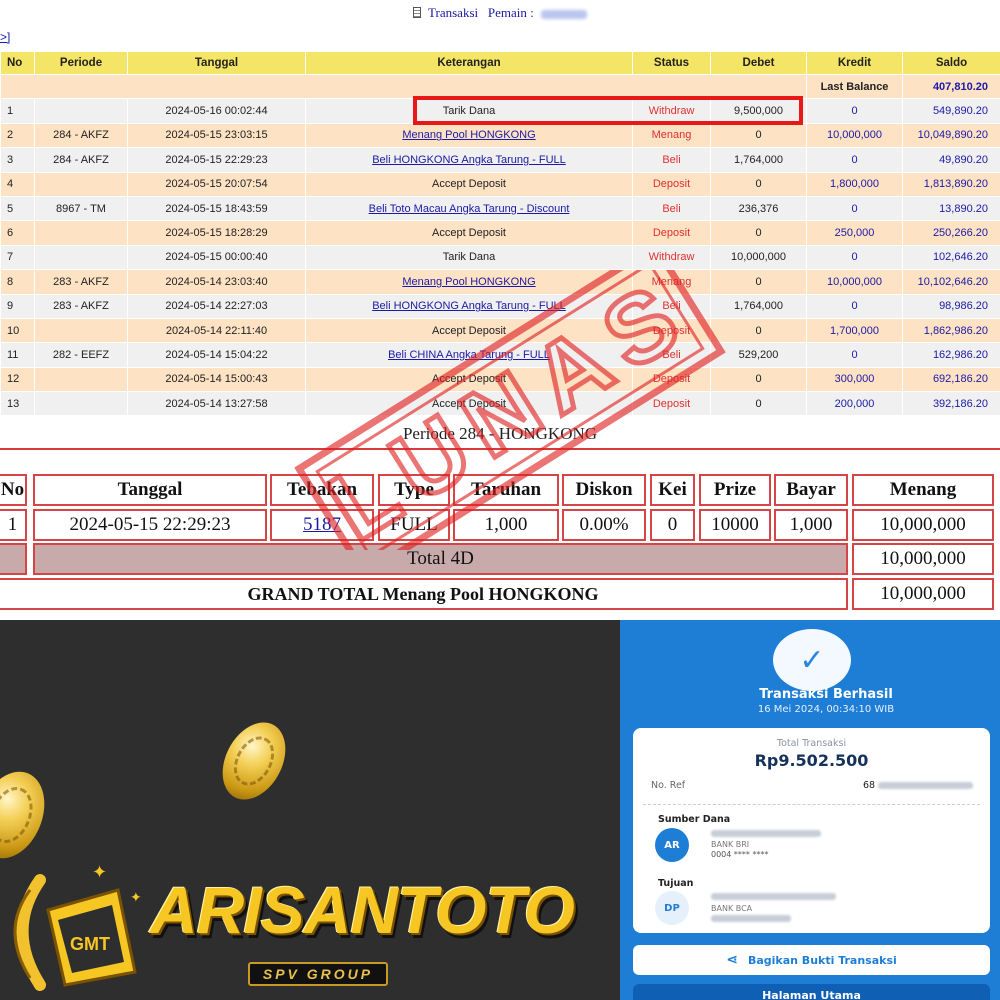 The image size is (1000, 1000). What do you see at coordinates (671, 63) in the screenshot?
I see `col-header: Status` at bounding box center [671, 63].